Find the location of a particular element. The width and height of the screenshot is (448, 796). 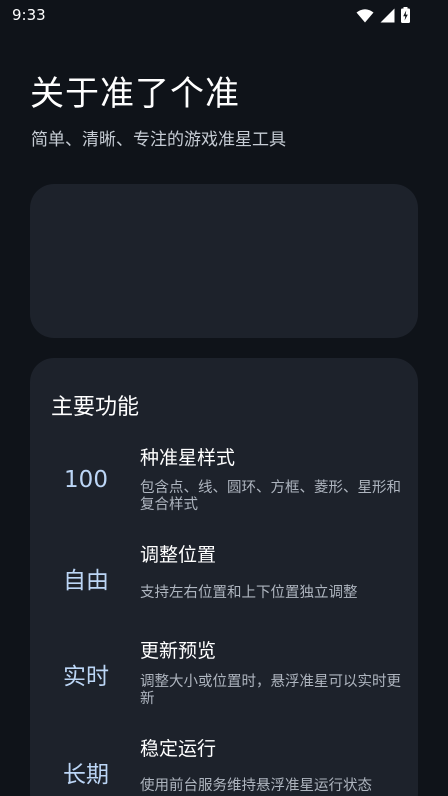

feature-item: 自由 调整位置 支持左右位置和上下位置独立调整 is located at coordinates (224, 585).